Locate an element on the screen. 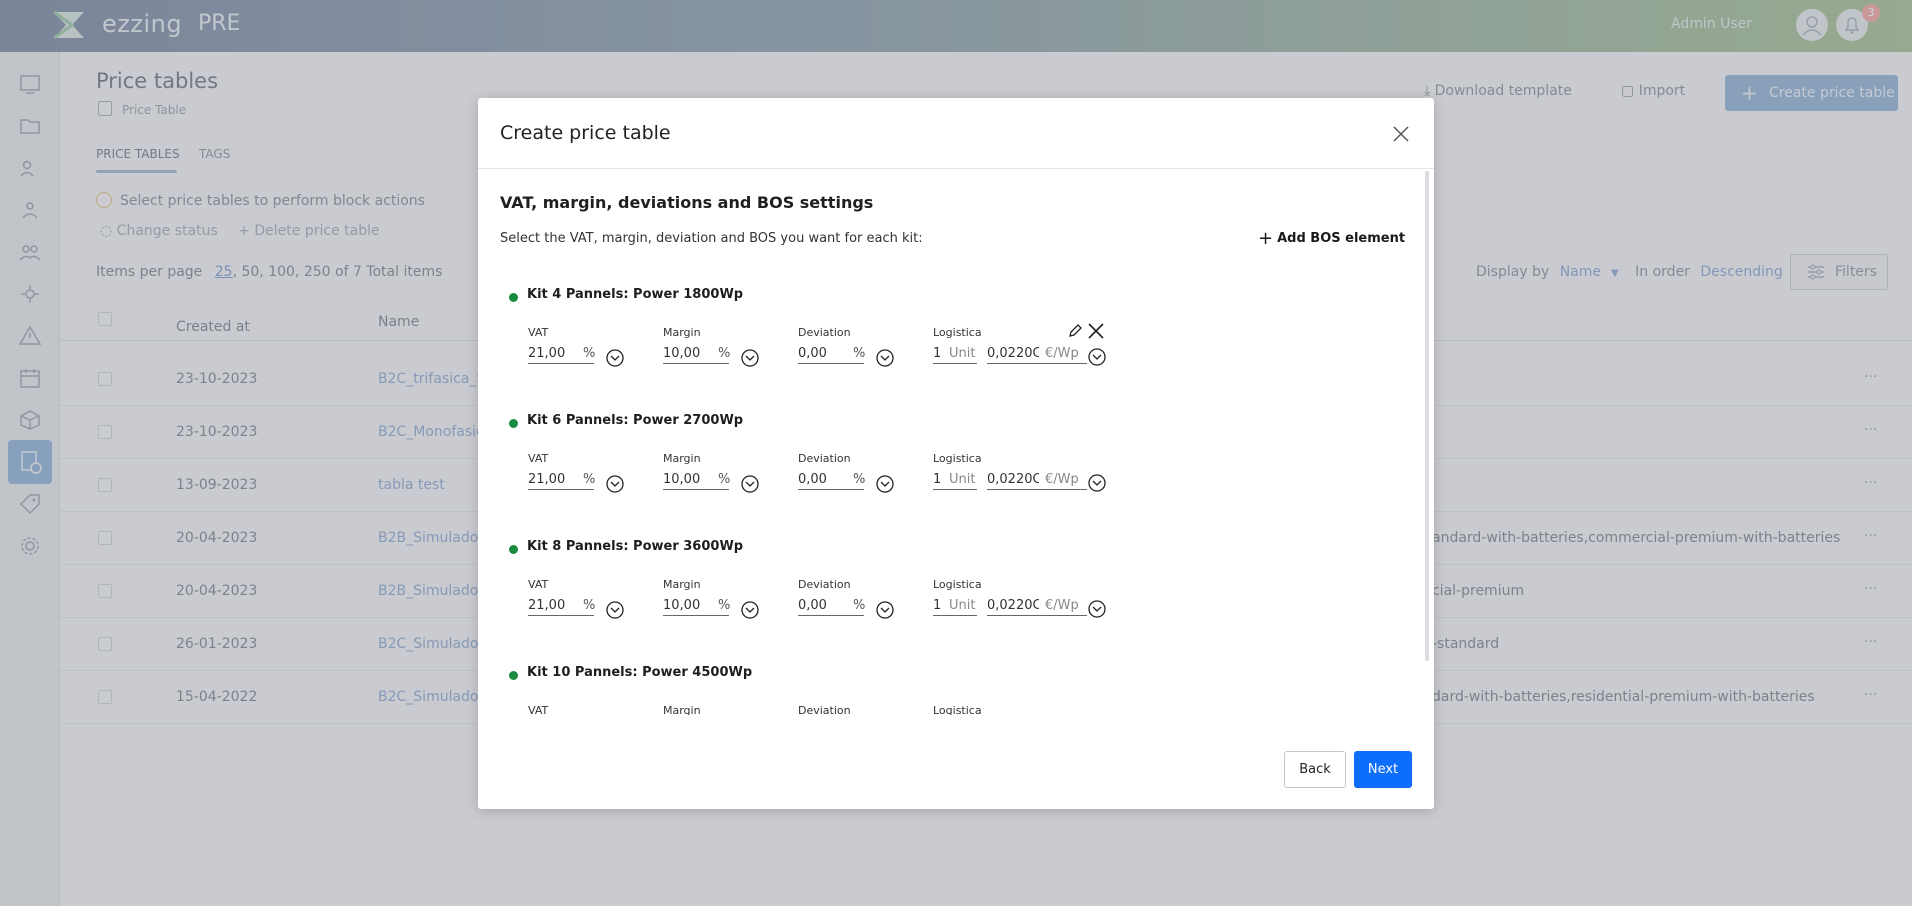 This screenshot has height=906, width=1912. add-bos-element-button: + Add BOS element is located at coordinates (1331, 238).